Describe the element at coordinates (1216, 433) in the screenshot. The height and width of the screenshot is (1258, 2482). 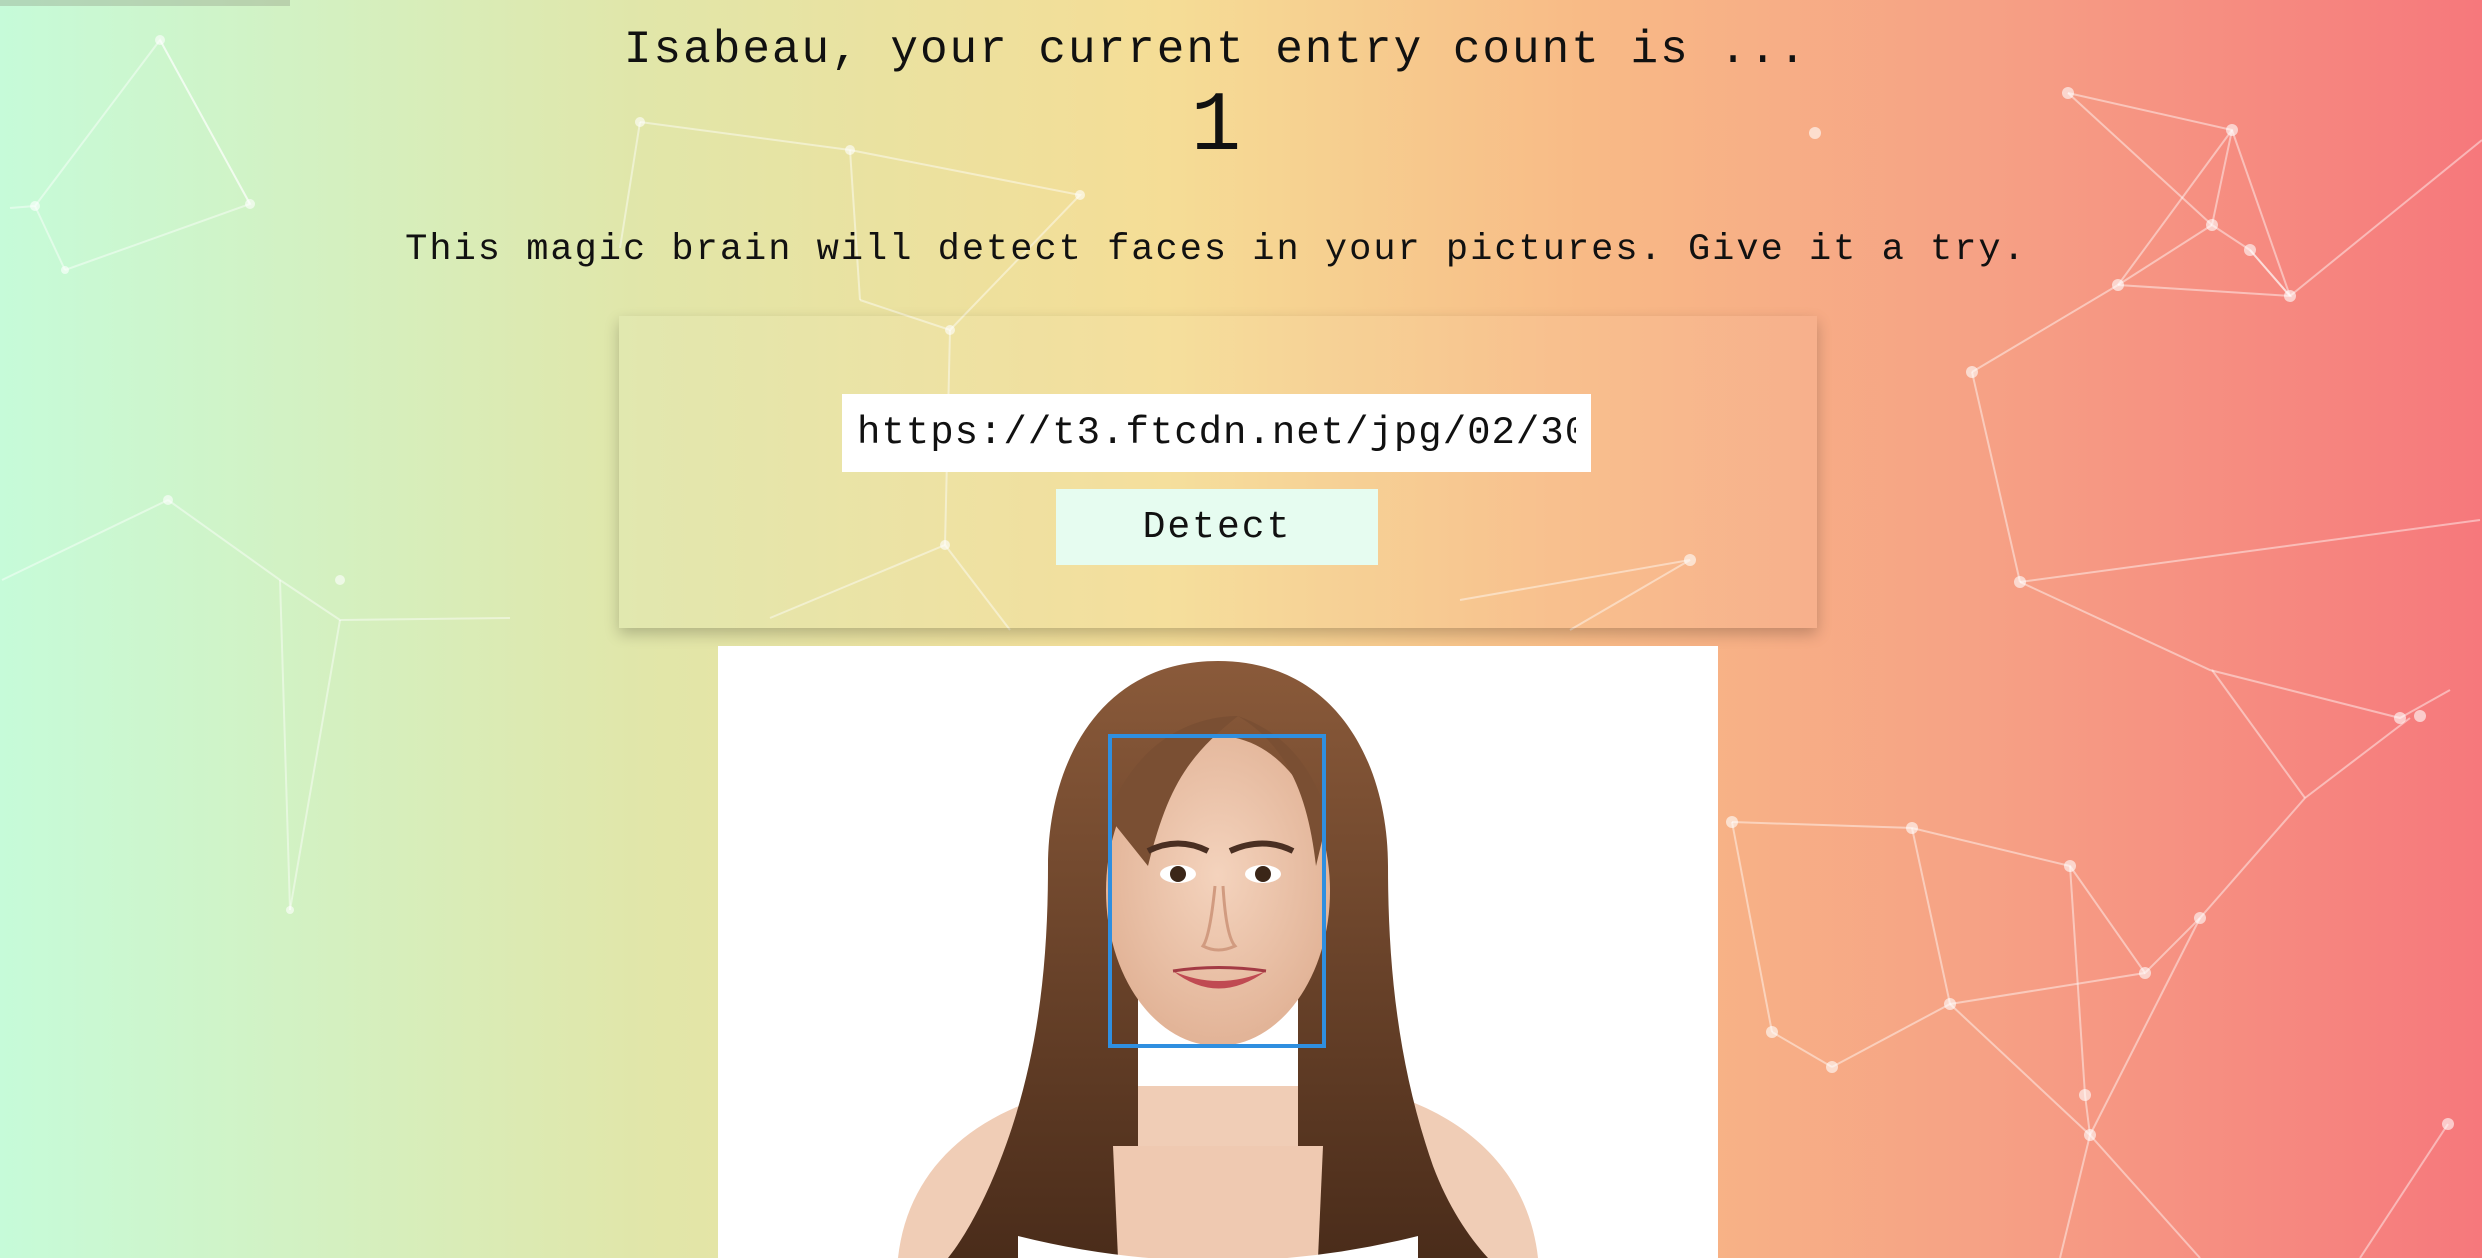
I see `image-url-input` at that location.